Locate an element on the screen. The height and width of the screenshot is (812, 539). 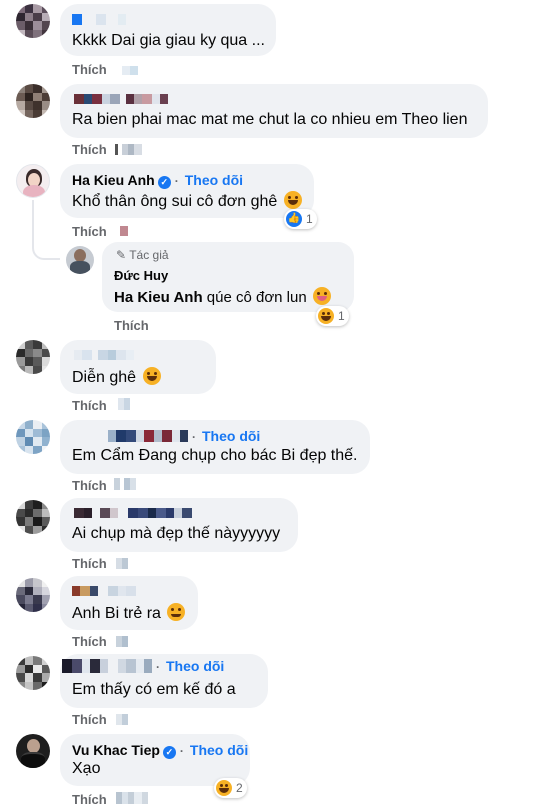
grinning-emoji-icon is located at coordinates (151, 376).